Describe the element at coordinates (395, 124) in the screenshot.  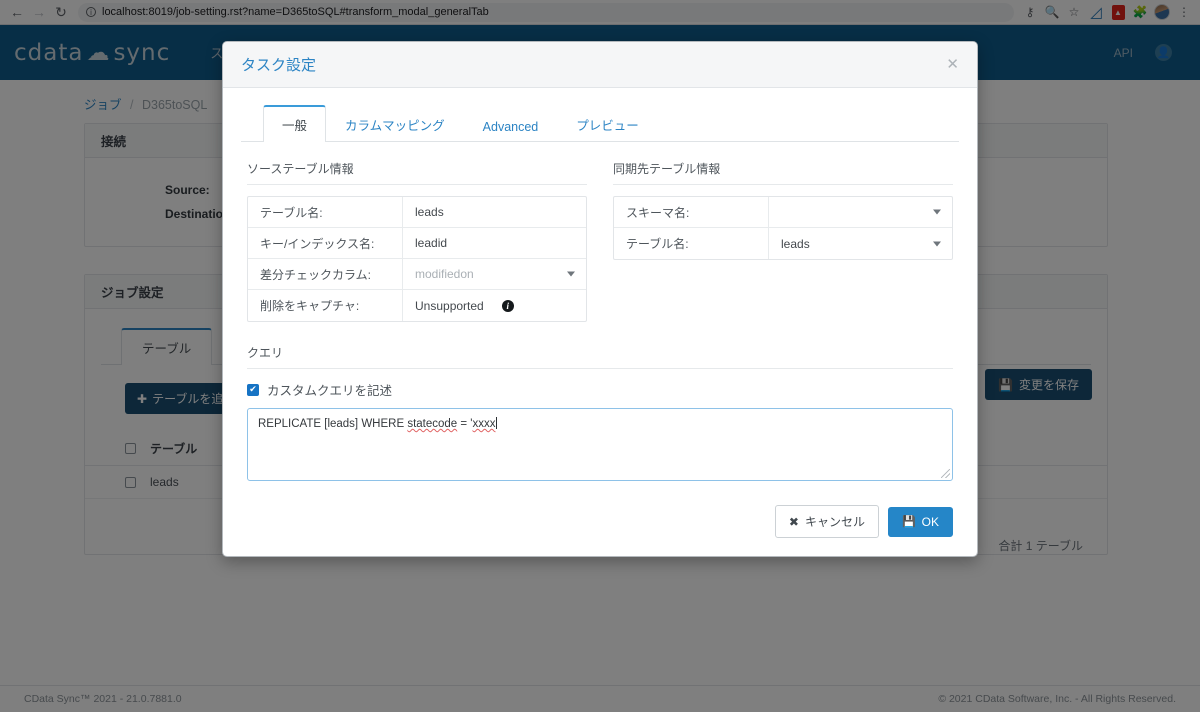
I see `tab-column-mapping: カラムマッピング` at that location.